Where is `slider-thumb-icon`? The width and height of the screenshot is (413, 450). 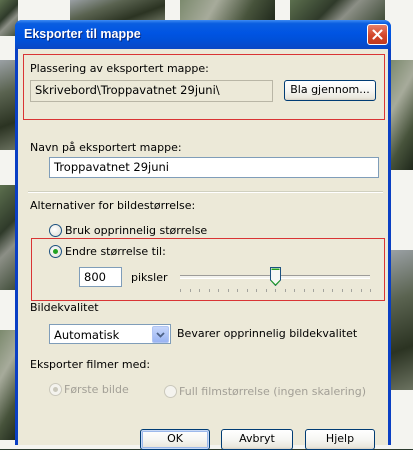 slider-thumb-icon is located at coordinates (275, 277).